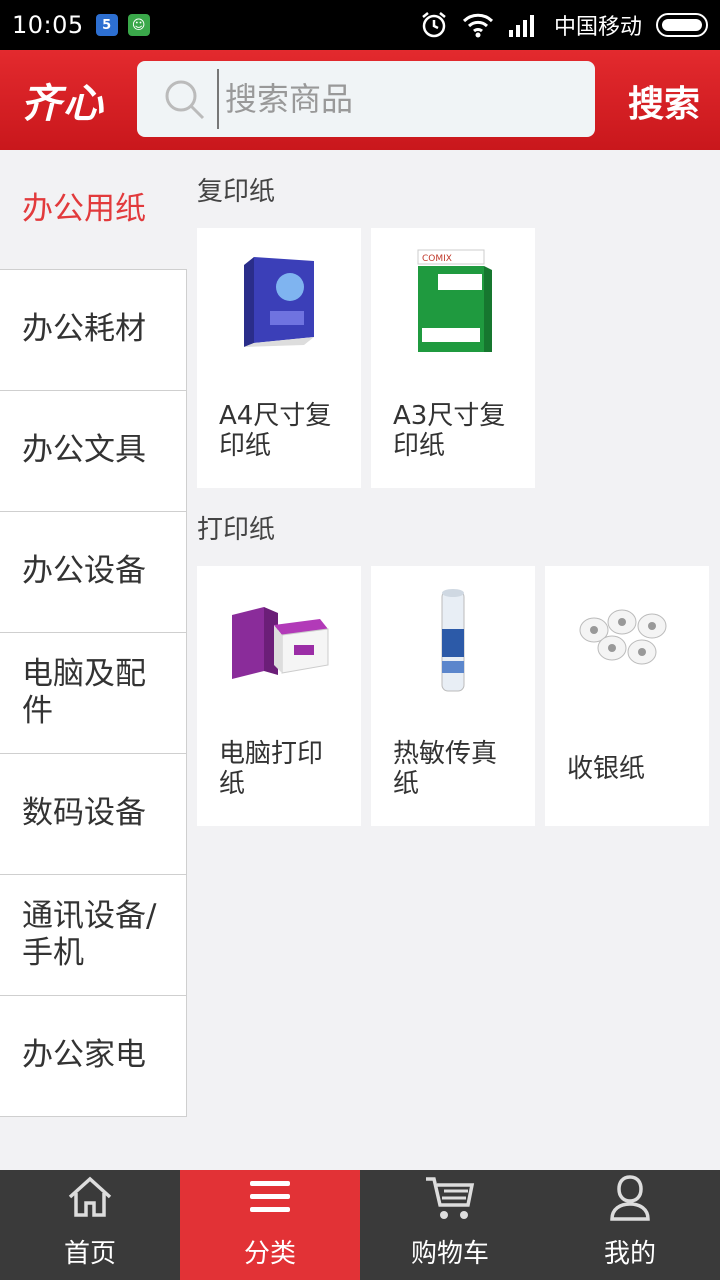  Describe the element at coordinates (236, 529) in the screenshot. I see `section-title-printer-paper: 打印纸` at that location.